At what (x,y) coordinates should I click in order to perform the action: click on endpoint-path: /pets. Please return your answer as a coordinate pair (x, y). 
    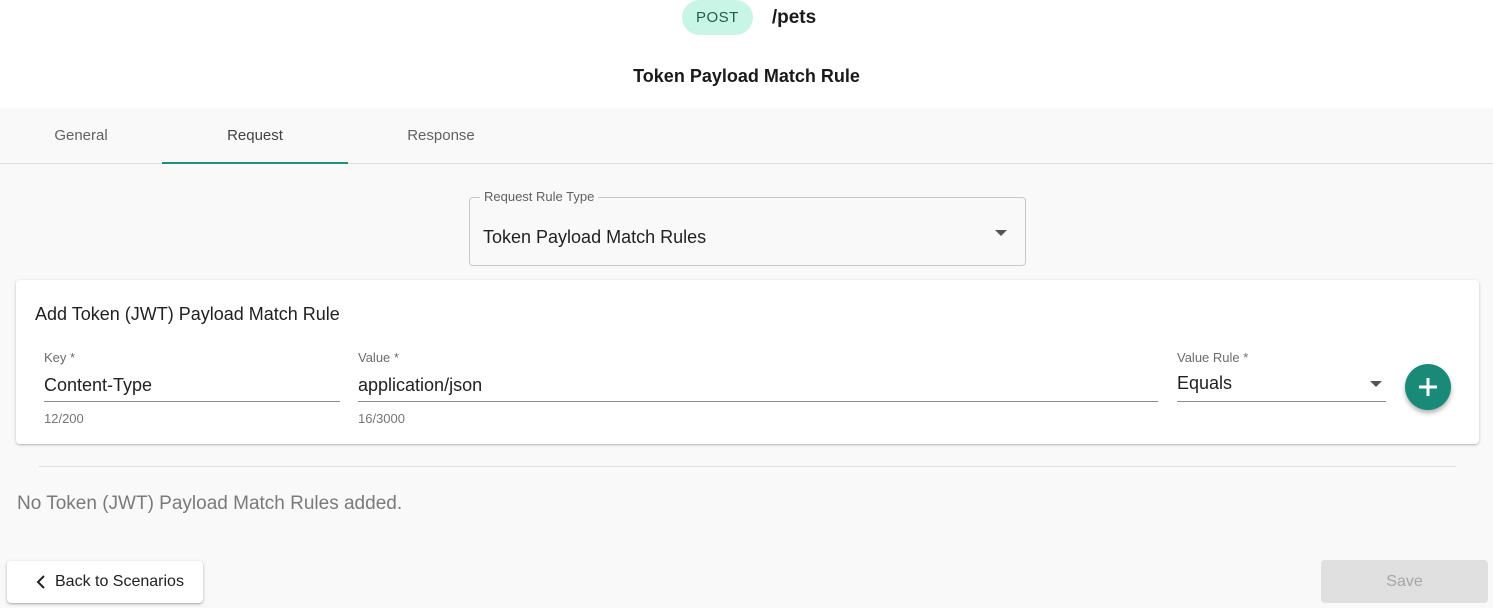
    Looking at the image, I should click on (794, 17).